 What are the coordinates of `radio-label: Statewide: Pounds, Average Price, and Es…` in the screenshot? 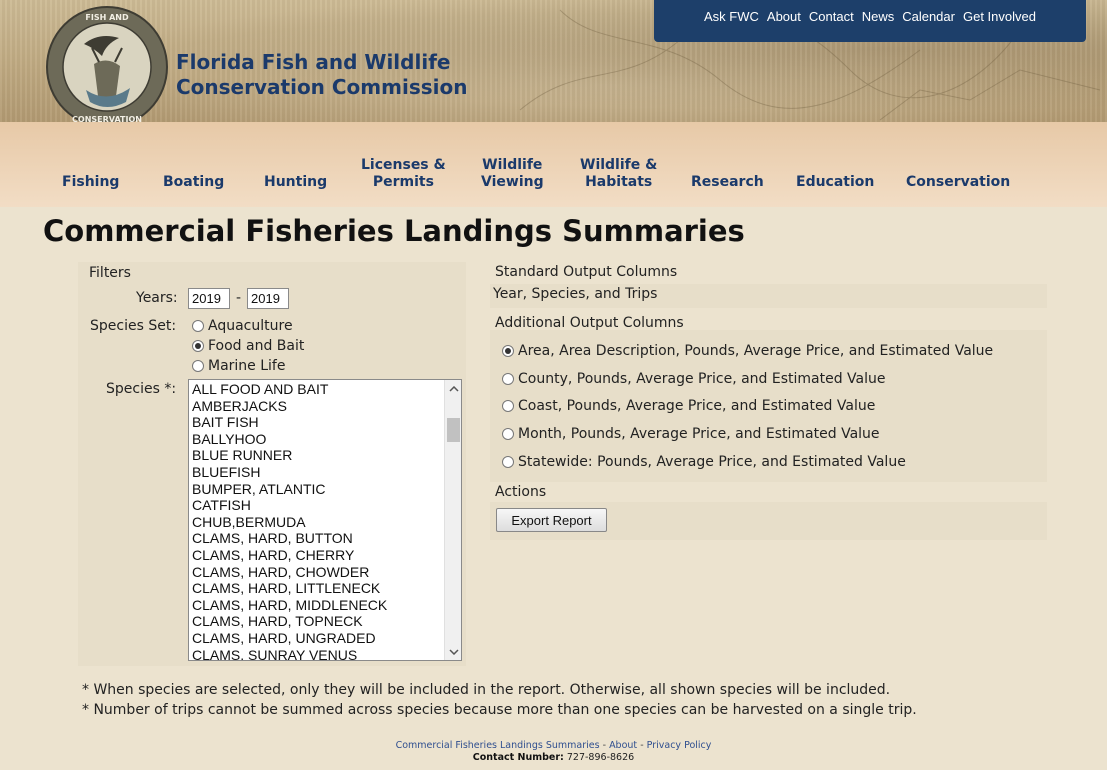 It's located at (712, 462).